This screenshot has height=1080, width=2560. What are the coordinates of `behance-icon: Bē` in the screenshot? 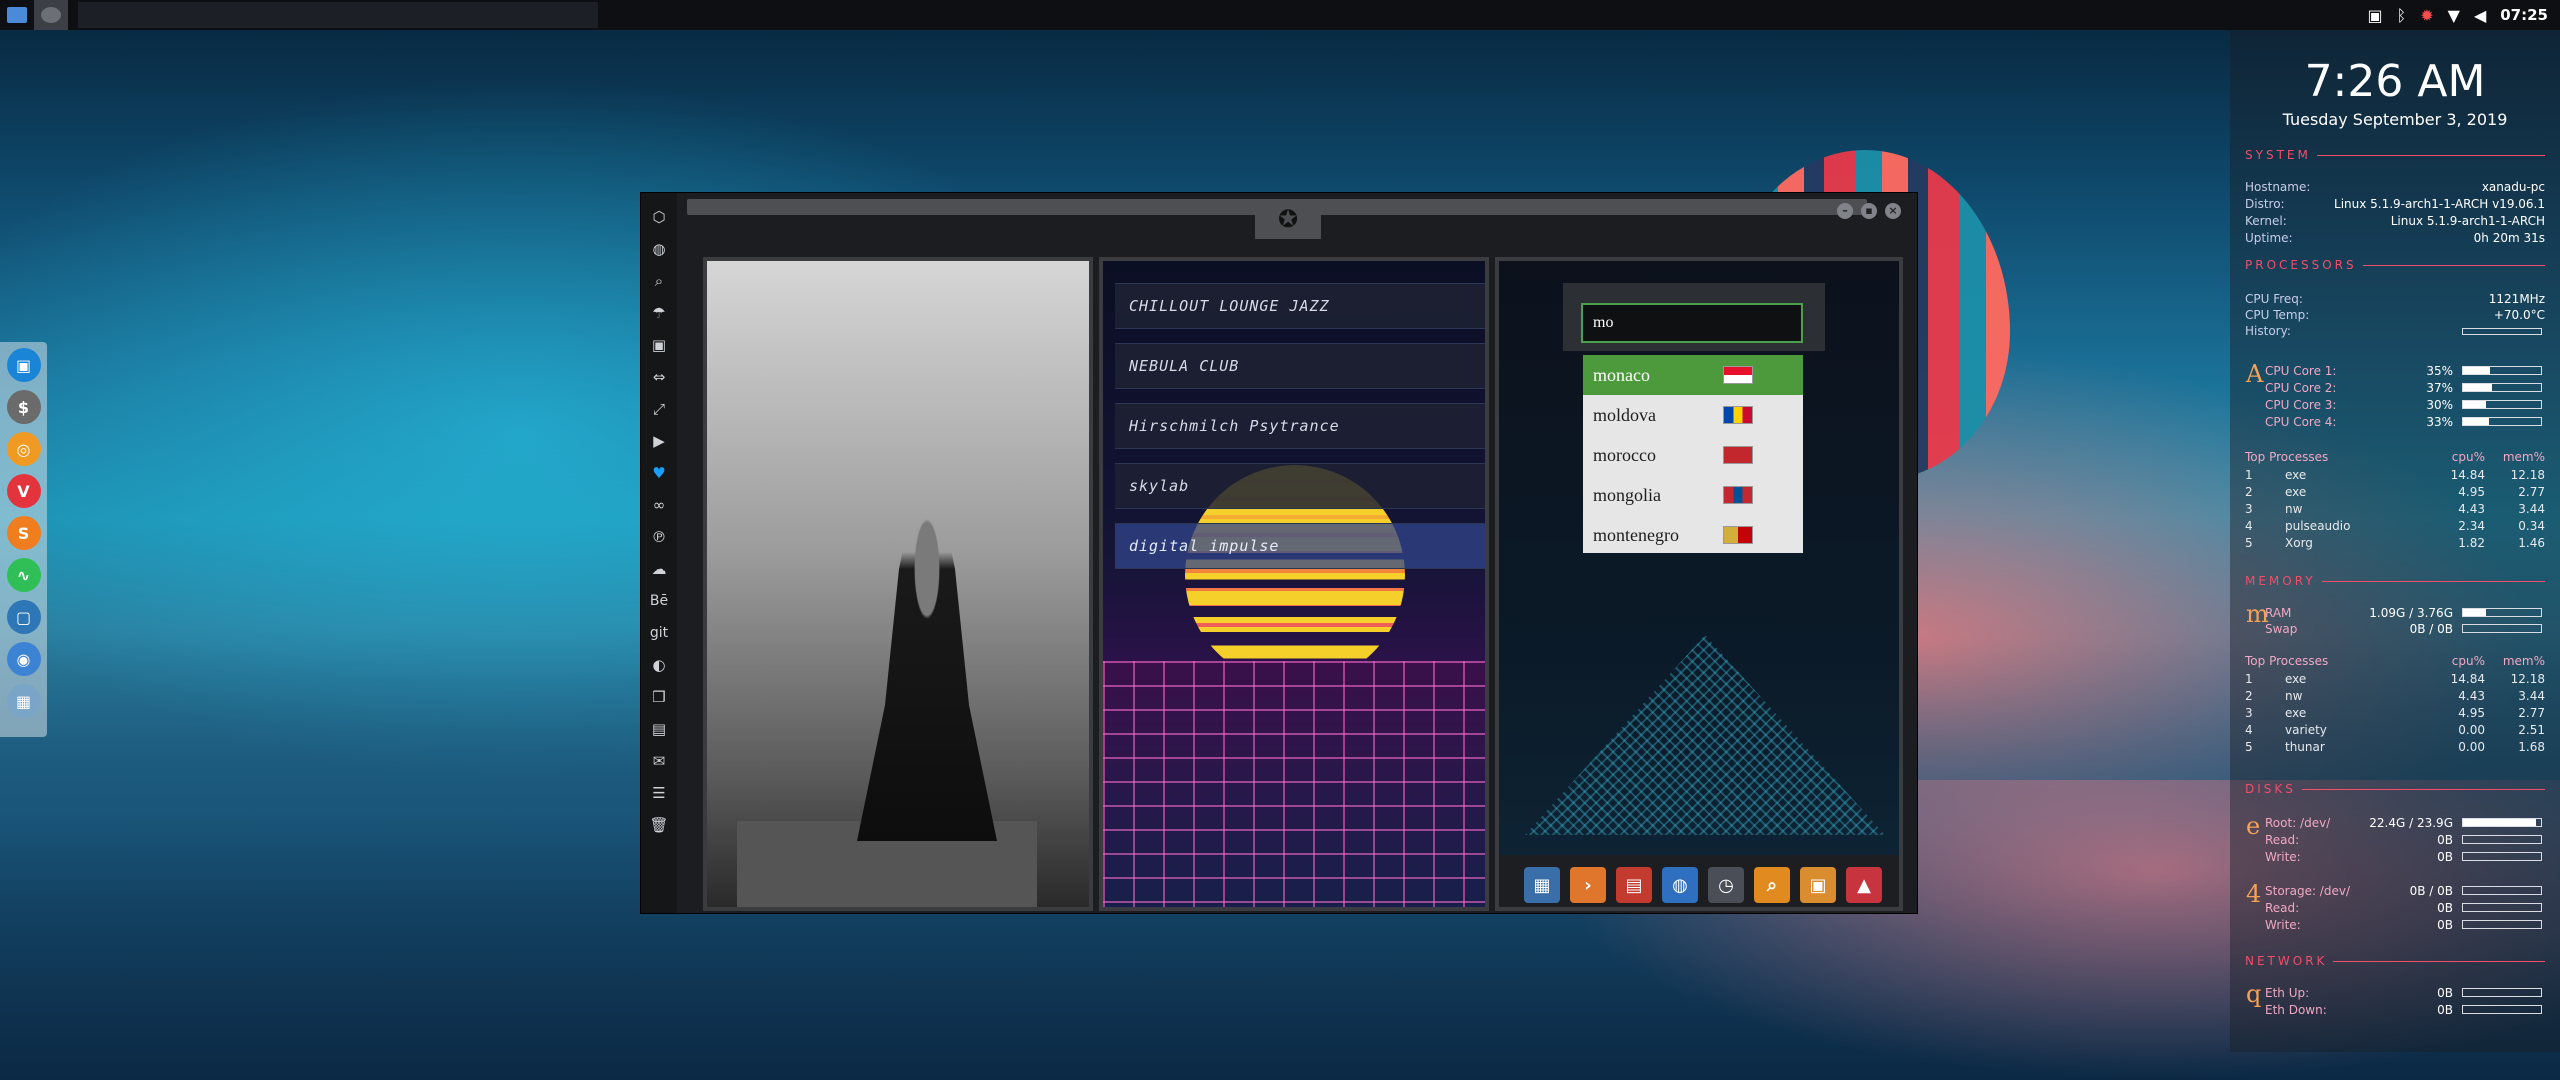 It's located at (659, 601).